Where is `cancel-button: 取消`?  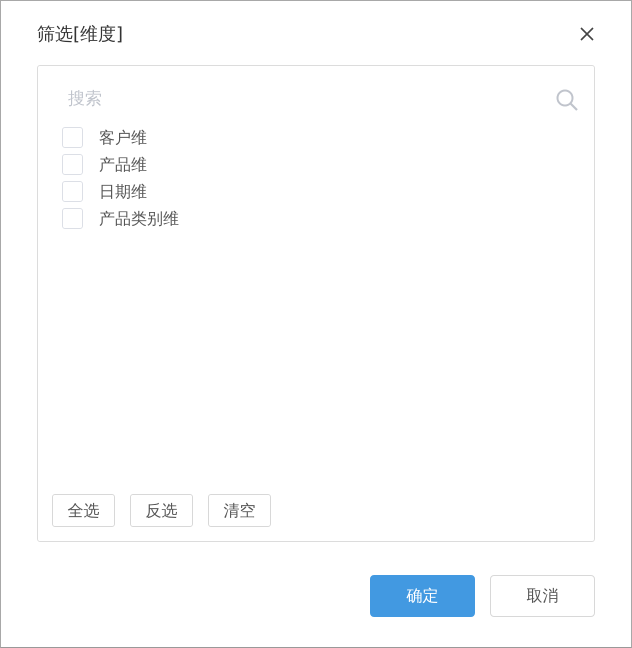 cancel-button: 取消 is located at coordinates (542, 596).